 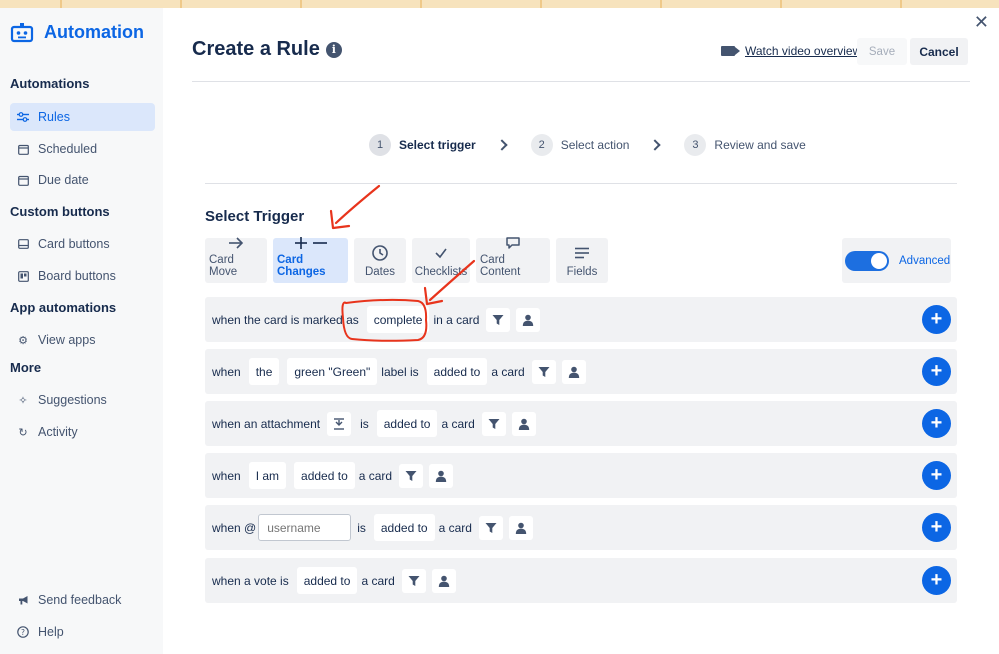 What do you see at coordinates (51, 632) in the screenshot?
I see `sidebar-item-label: Help` at bounding box center [51, 632].